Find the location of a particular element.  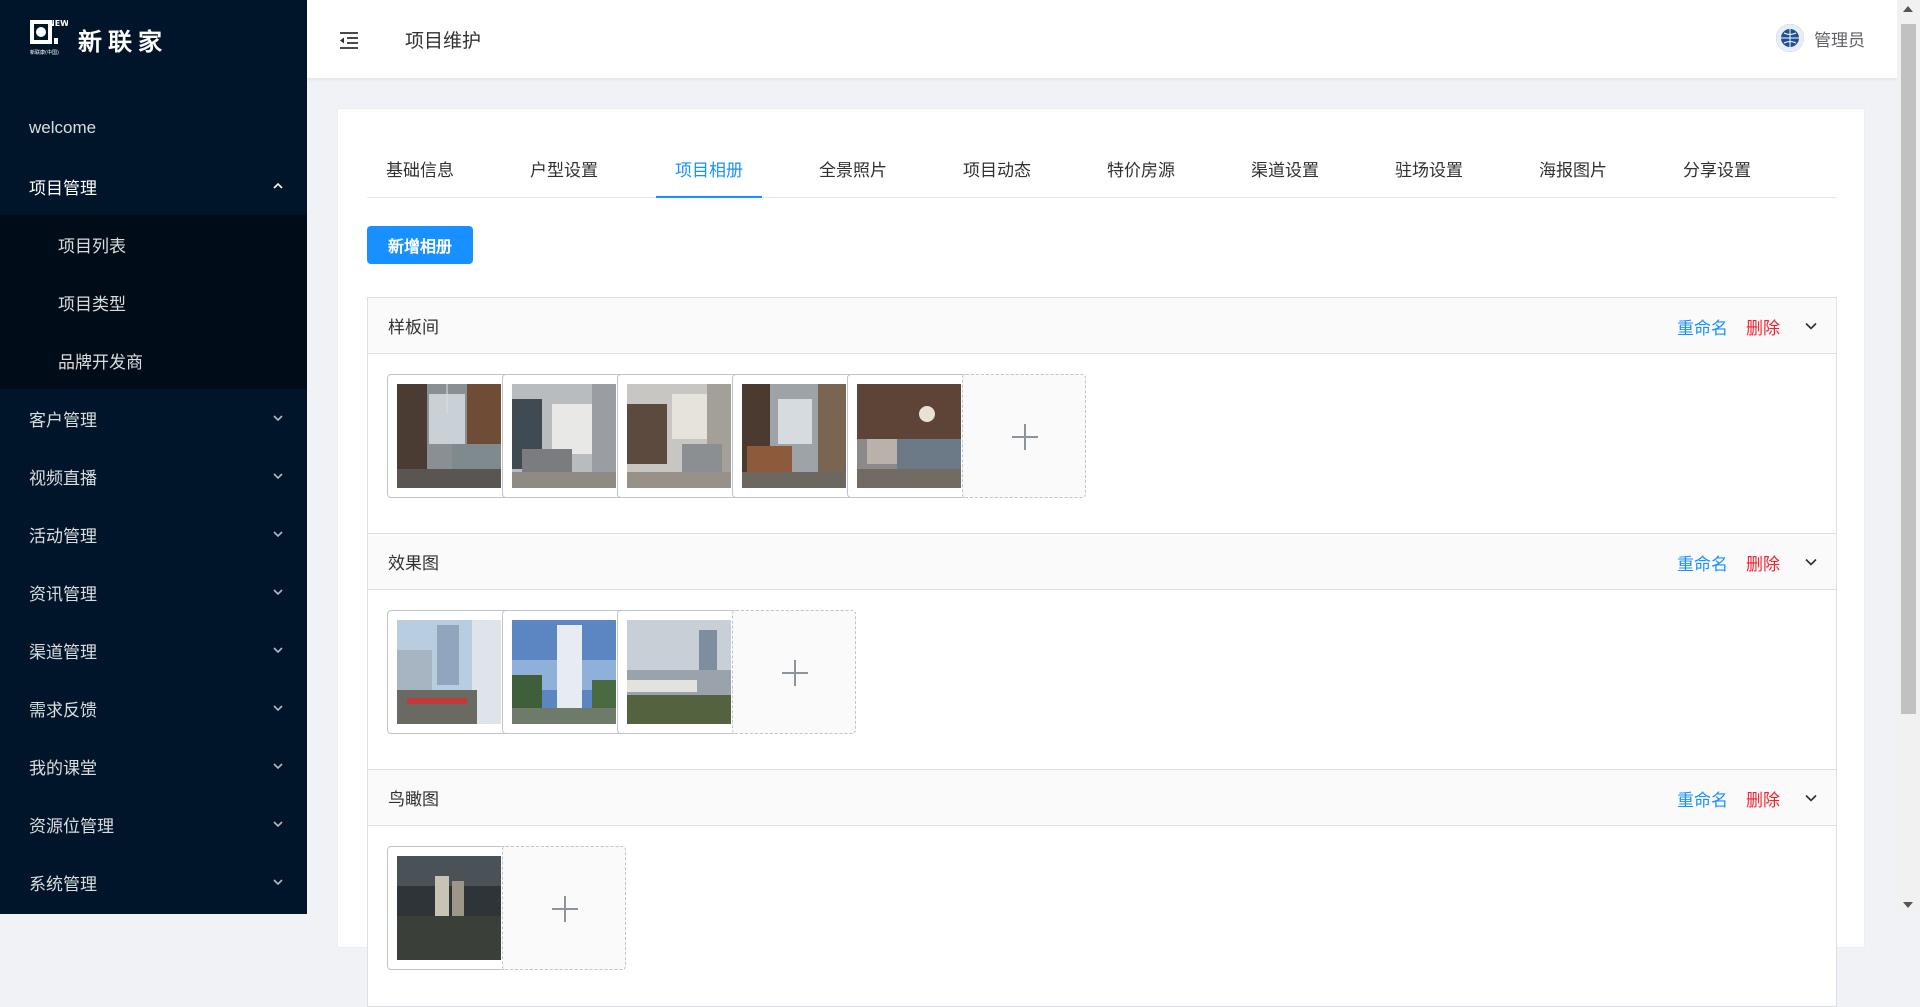

top-header: 项目维护 管理员 is located at coordinates (1102, 39).